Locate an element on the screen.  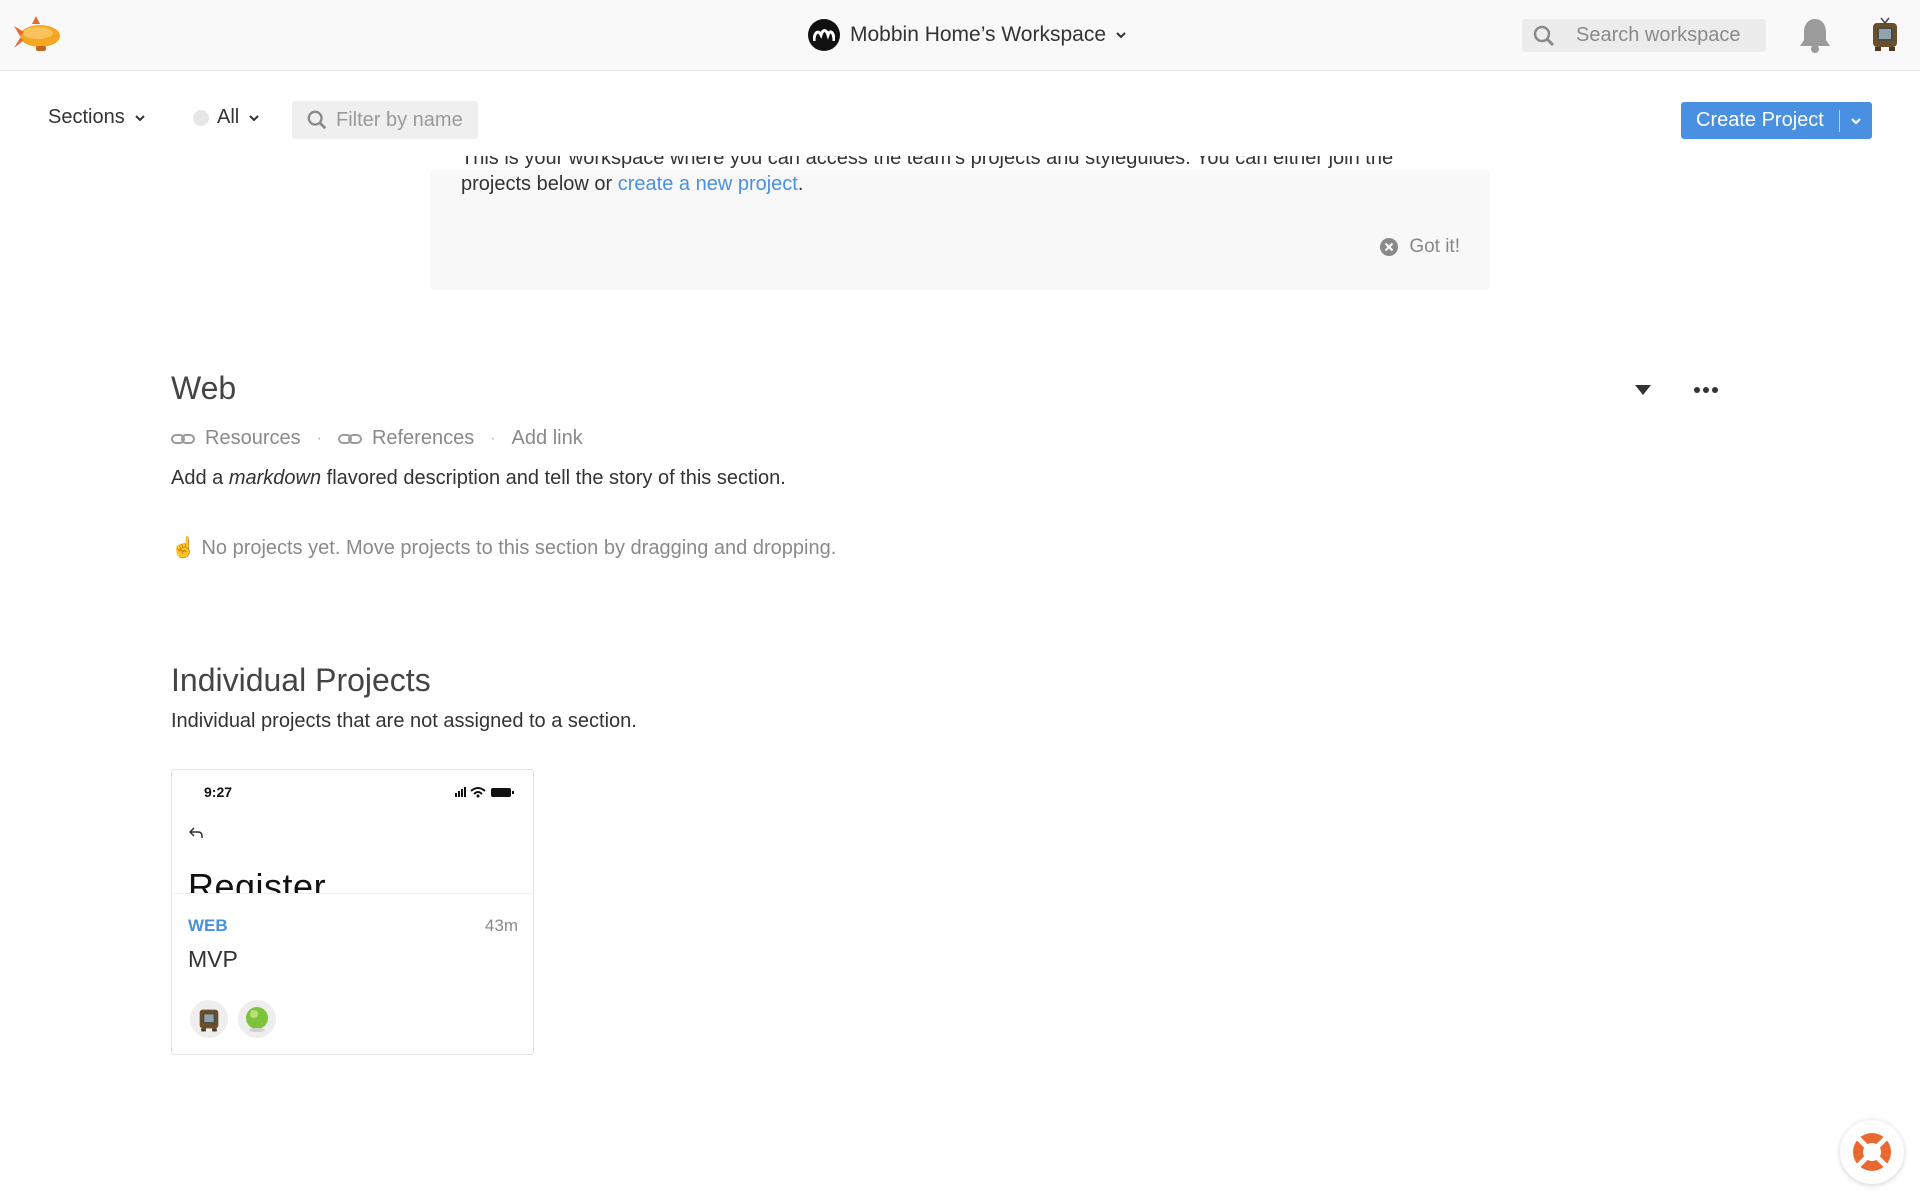
thumb-time: 9:27 is located at coordinates (218, 792).